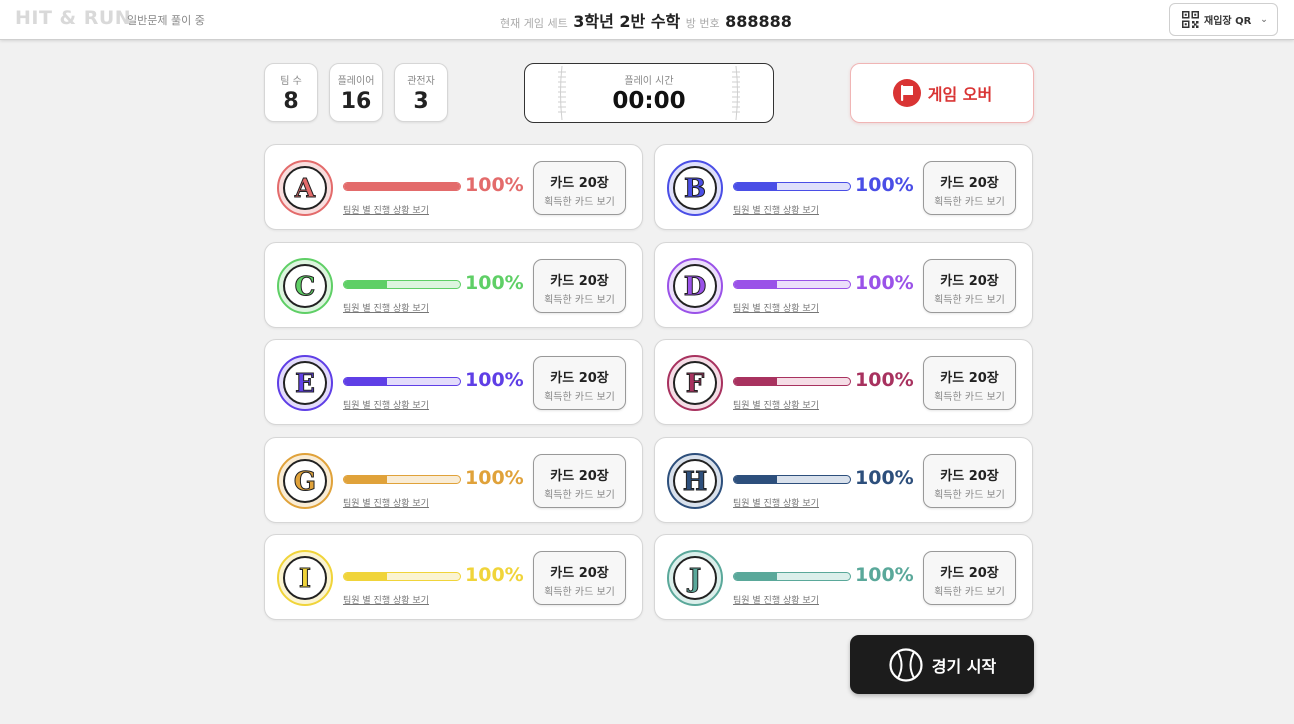 The image size is (1294, 724). I want to click on start-game-button: 경기 시작, so click(942, 664).